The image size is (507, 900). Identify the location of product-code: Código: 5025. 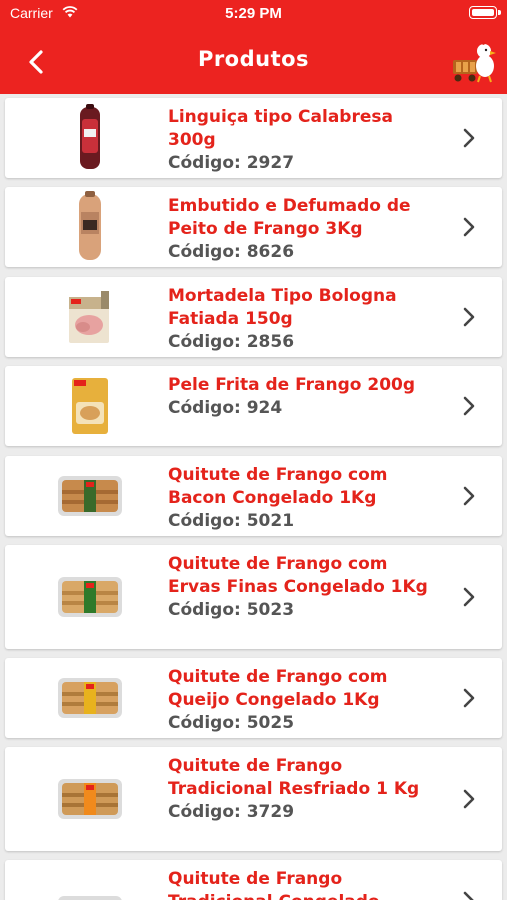
(231, 723).